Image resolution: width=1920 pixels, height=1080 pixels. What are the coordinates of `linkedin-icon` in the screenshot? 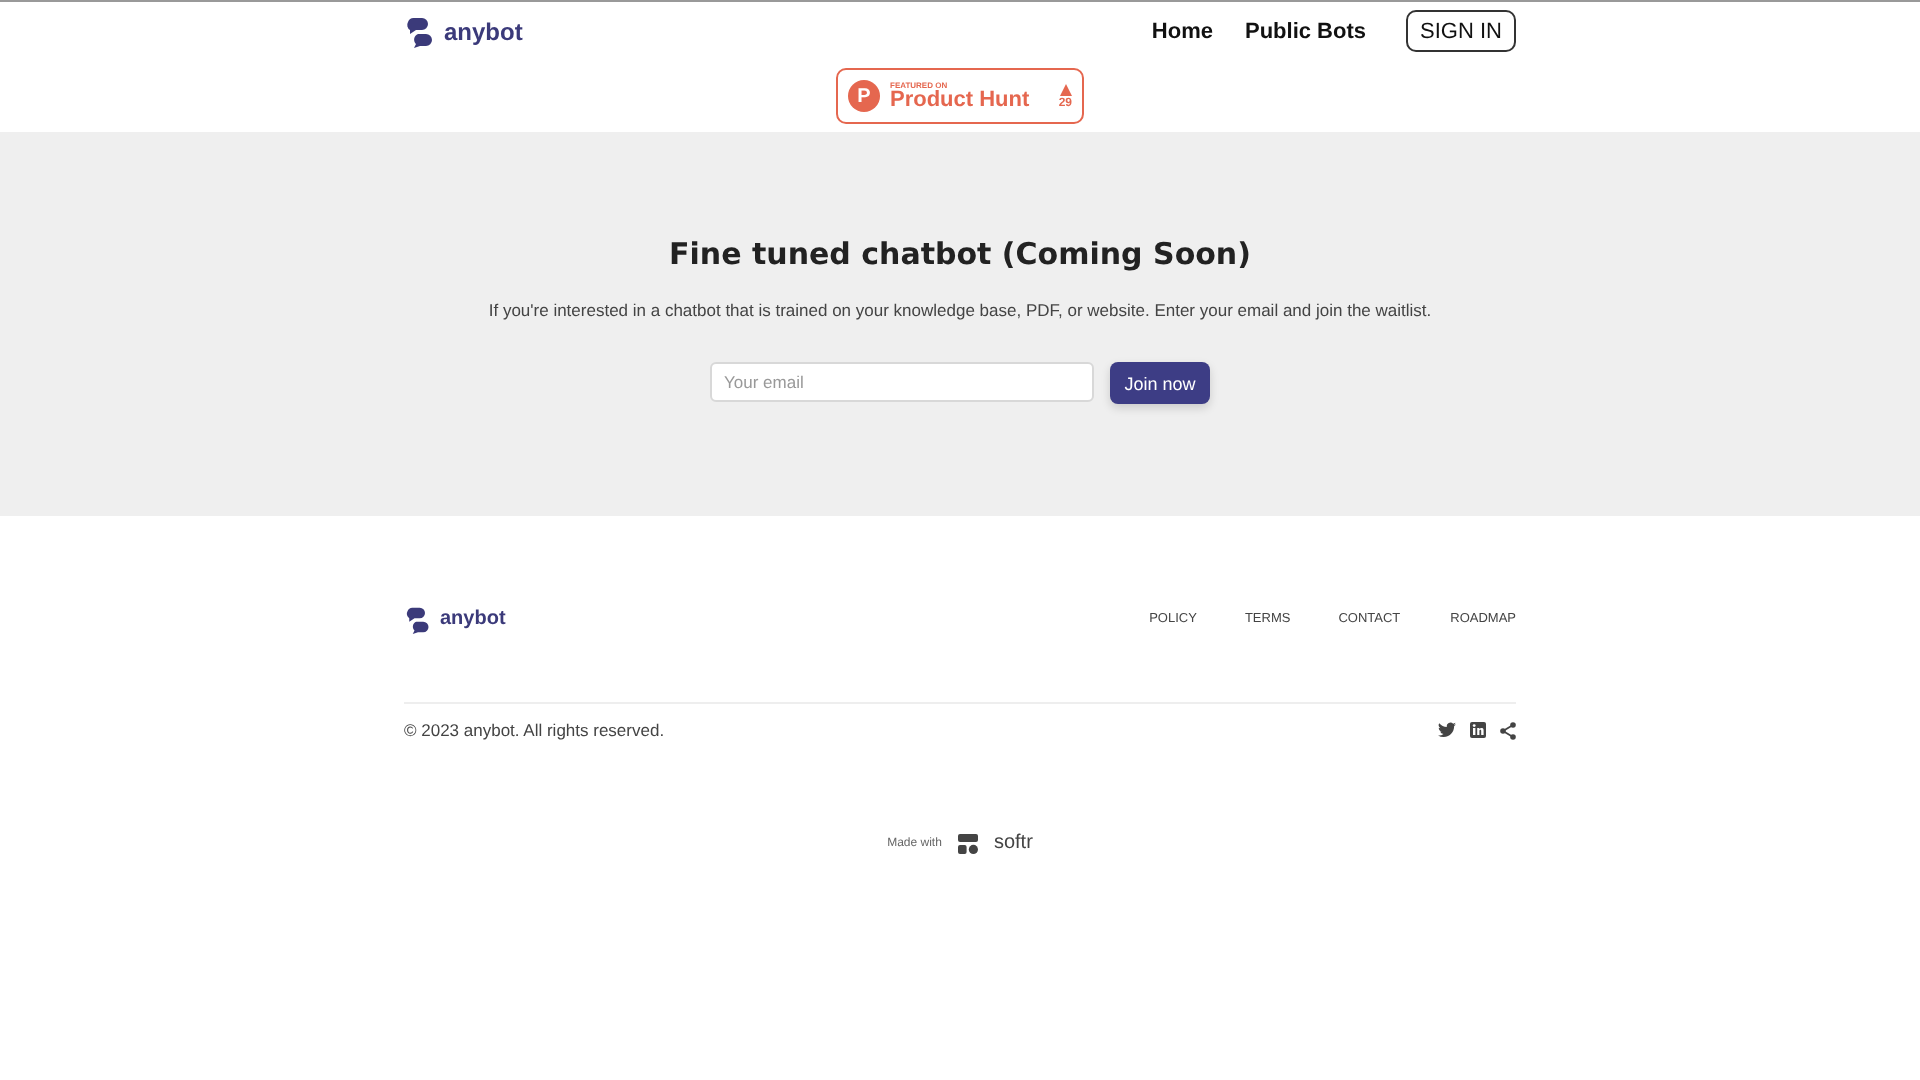 It's located at (1478, 730).